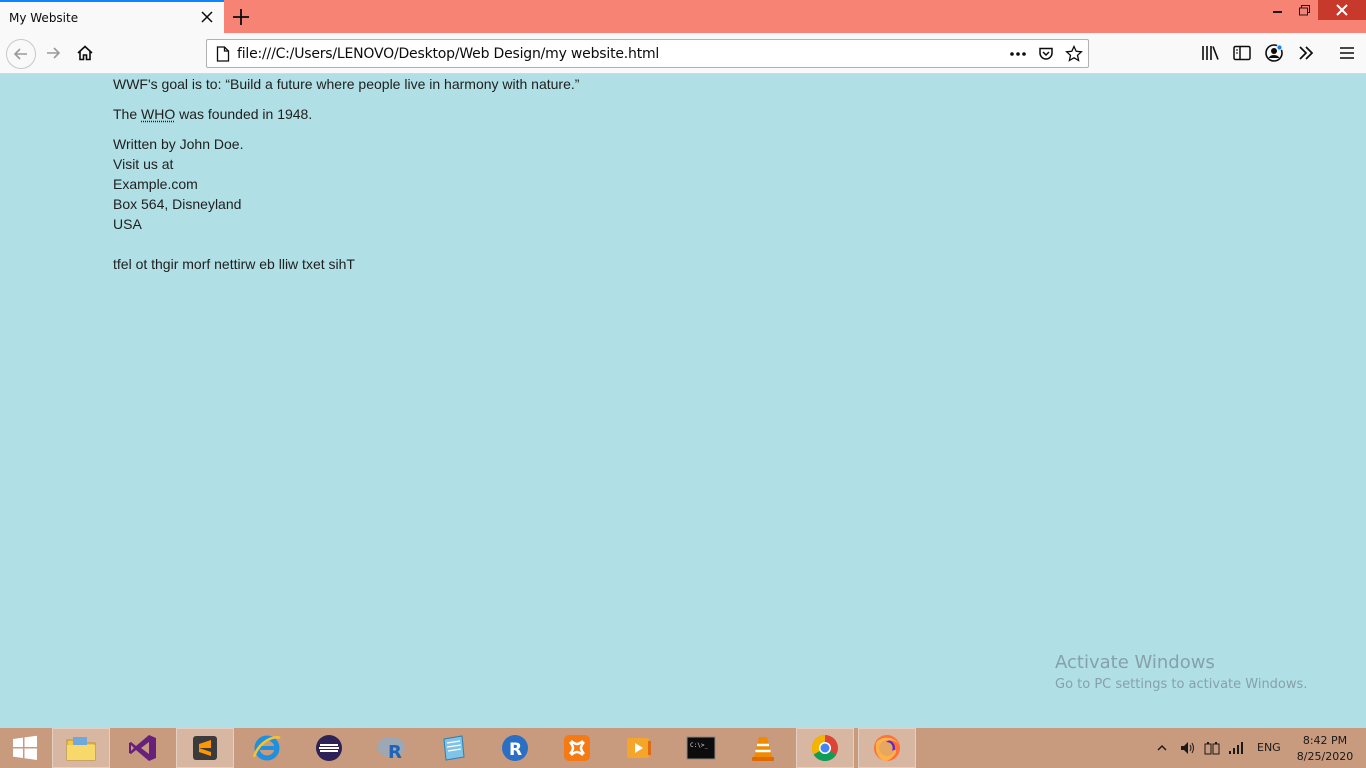 The height and width of the screenshot is (768, 1366). Describe the element at coordinates (169, 84) in the screenshot. I see `quote-prefix: WWF's goal is to:` at that location.